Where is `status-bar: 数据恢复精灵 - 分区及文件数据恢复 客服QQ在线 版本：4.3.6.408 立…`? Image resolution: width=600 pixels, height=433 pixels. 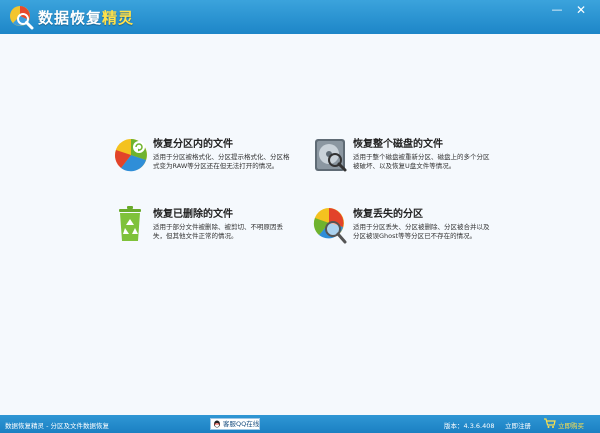 status-bar: 数据恢复精灵 - 分区及文件数据恢复 客服QQ在线 版本：4.3.6.408 立… is located at coordinates (300, 424).